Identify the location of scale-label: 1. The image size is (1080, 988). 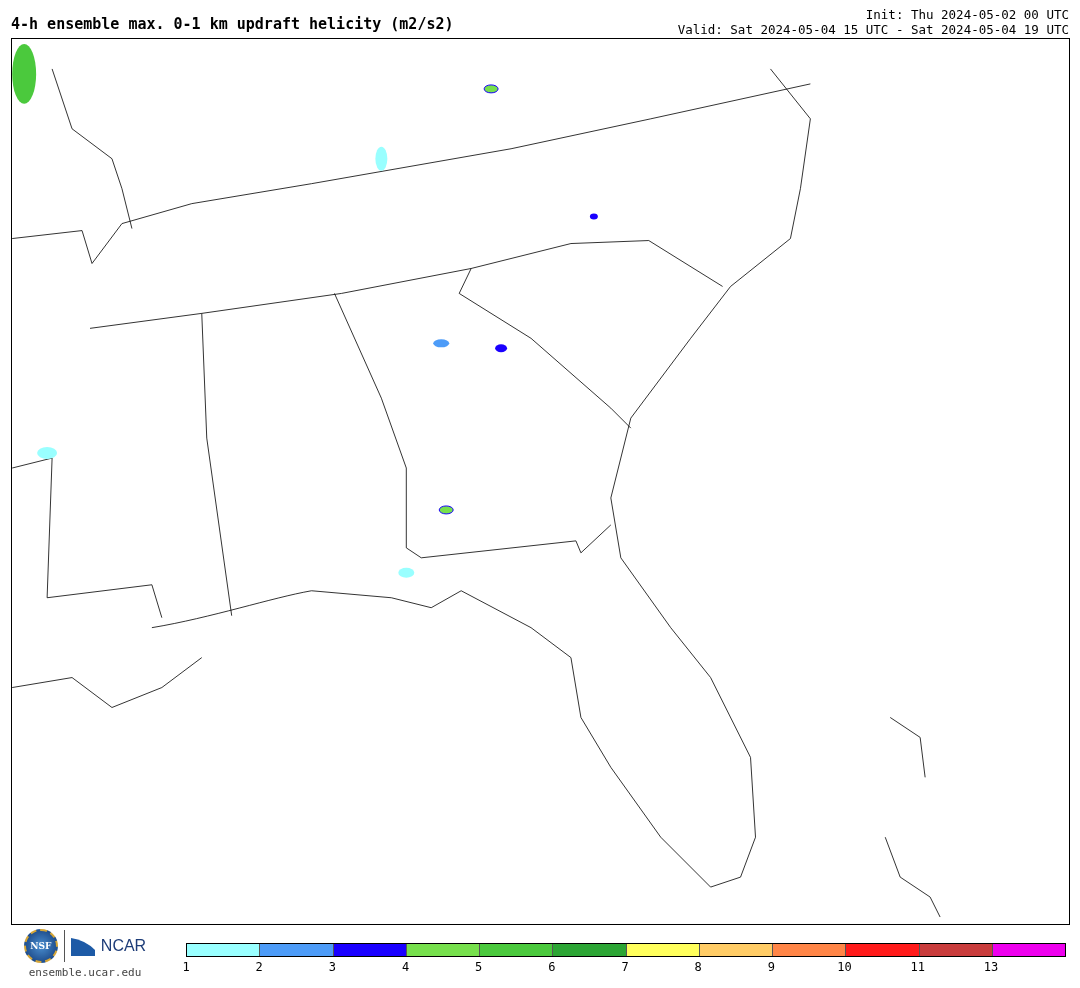
(186, 967).